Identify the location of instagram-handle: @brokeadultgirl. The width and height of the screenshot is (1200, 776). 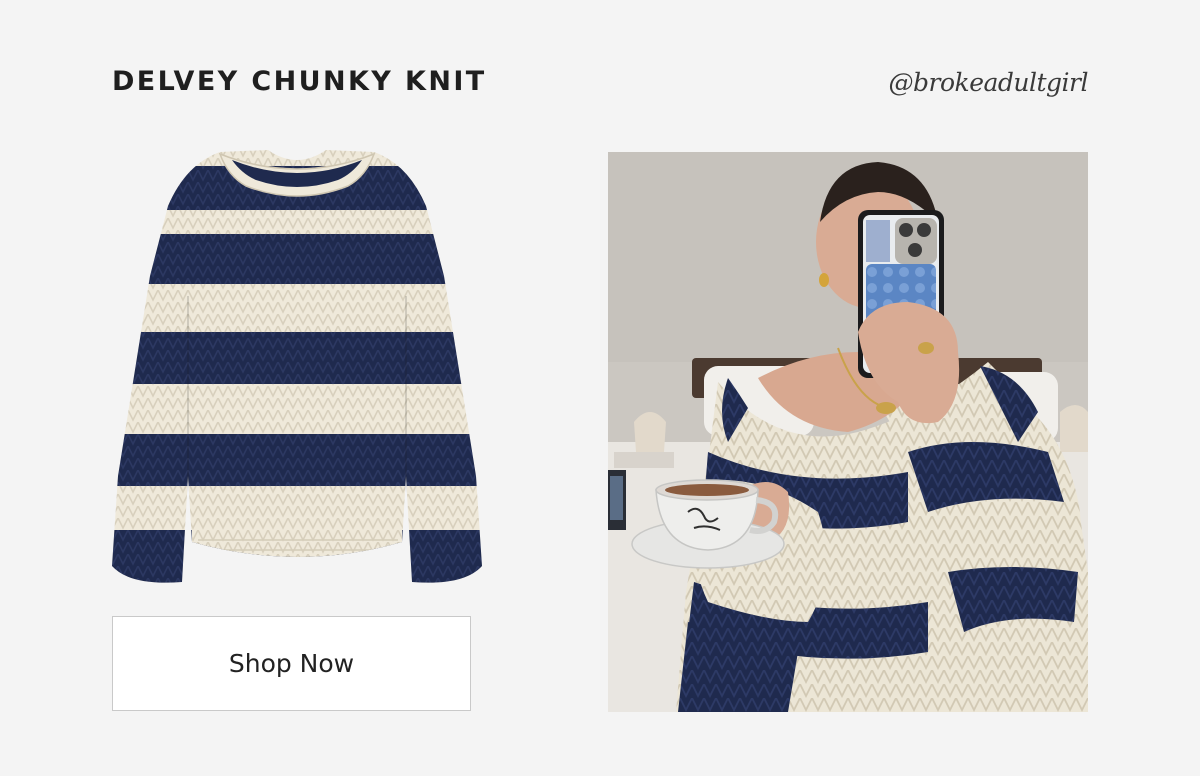
(989, 82).